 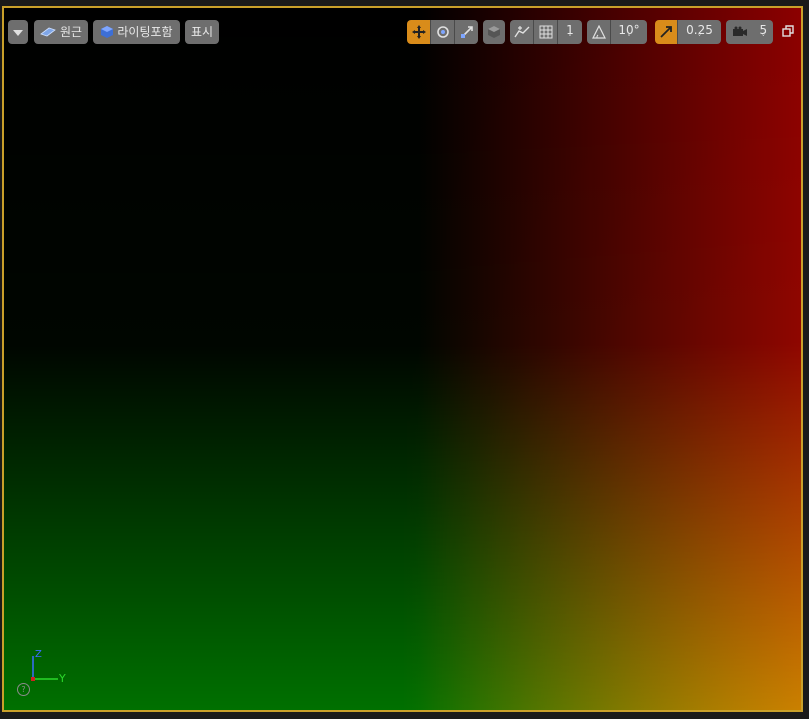 I want to click on camera-speed-value-label: 5, so click(x=763, y=29).